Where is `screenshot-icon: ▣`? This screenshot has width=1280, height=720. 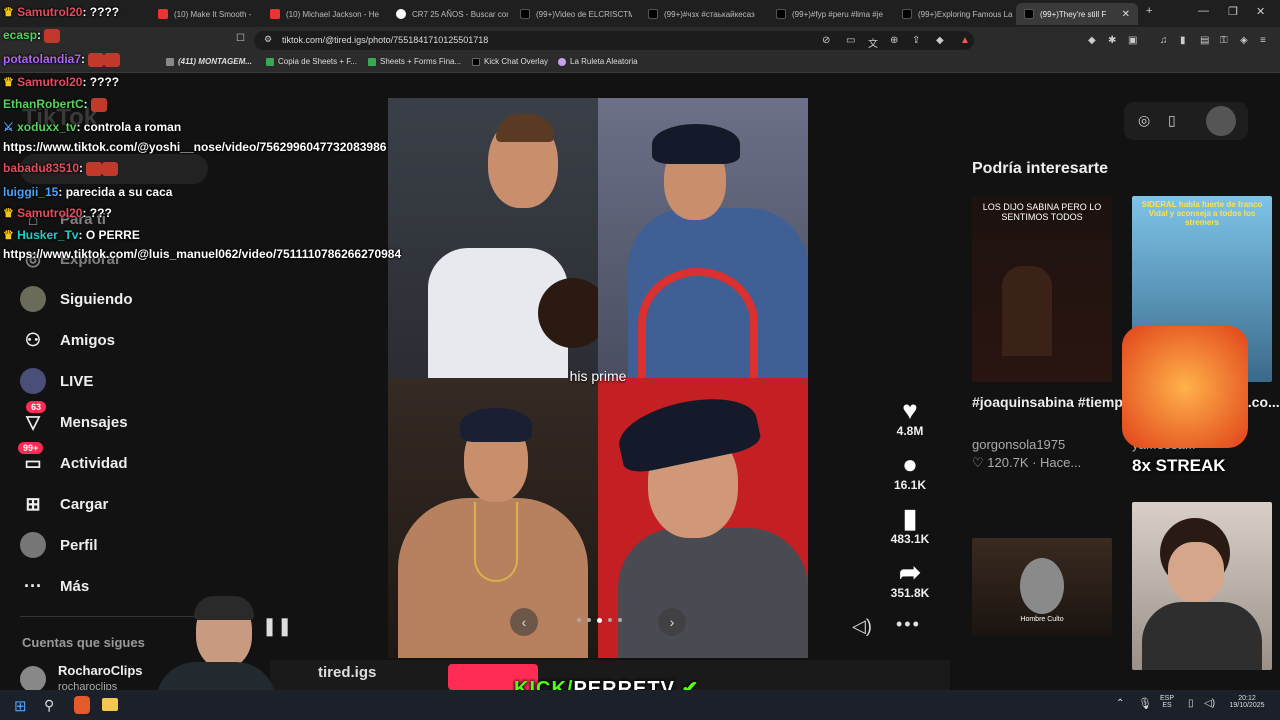
screenshot-icon: ▣ is located at coordinates (1132, 40).